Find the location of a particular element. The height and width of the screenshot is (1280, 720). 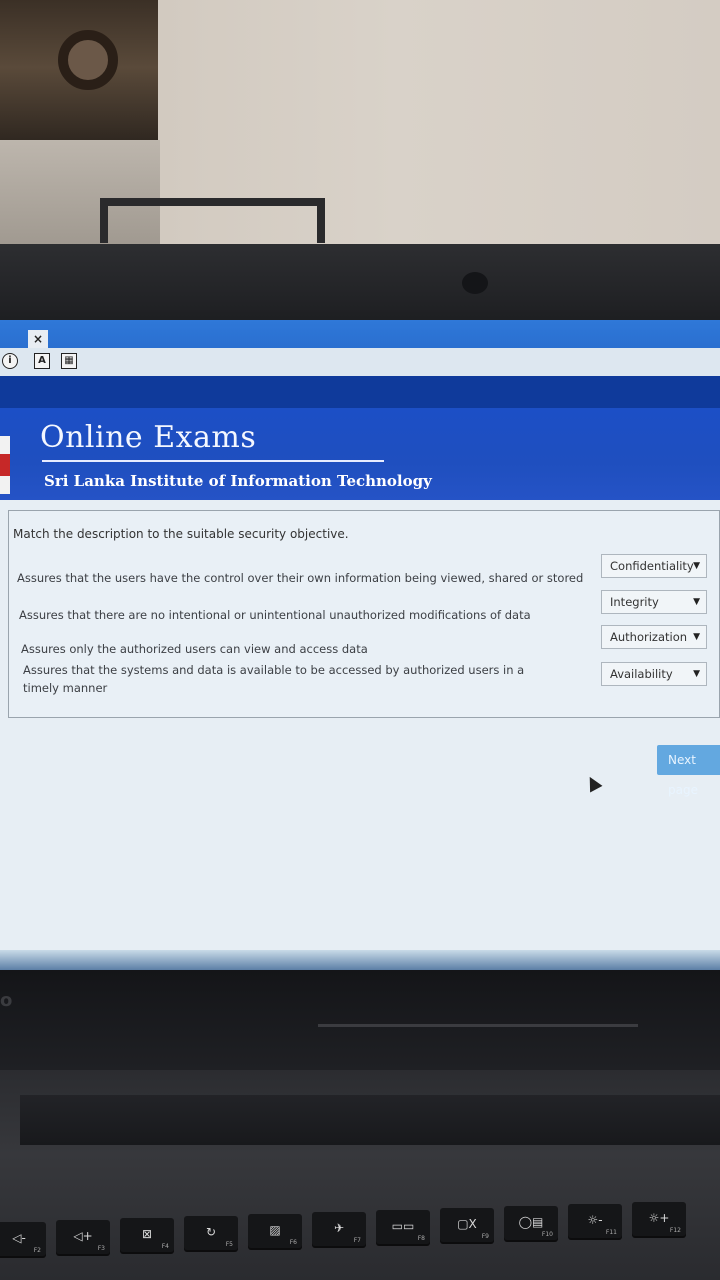

lower-bezel is located at coordinates (360, 1020).